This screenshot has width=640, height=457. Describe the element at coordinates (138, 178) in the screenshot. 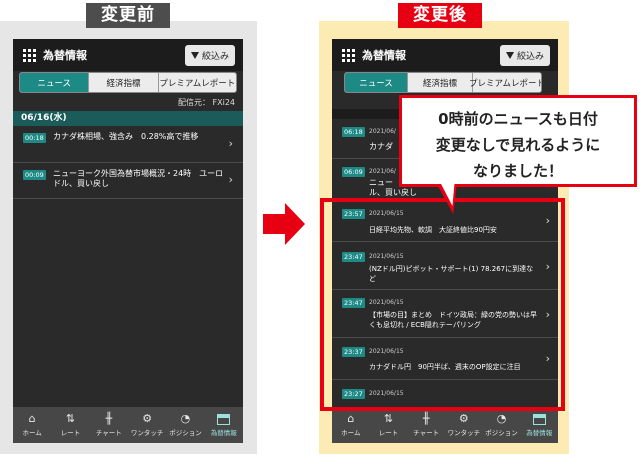

I see `news-title: ニューヨーク外国為替市場概況・24時 ユーロドル、買い戻し` at that location.